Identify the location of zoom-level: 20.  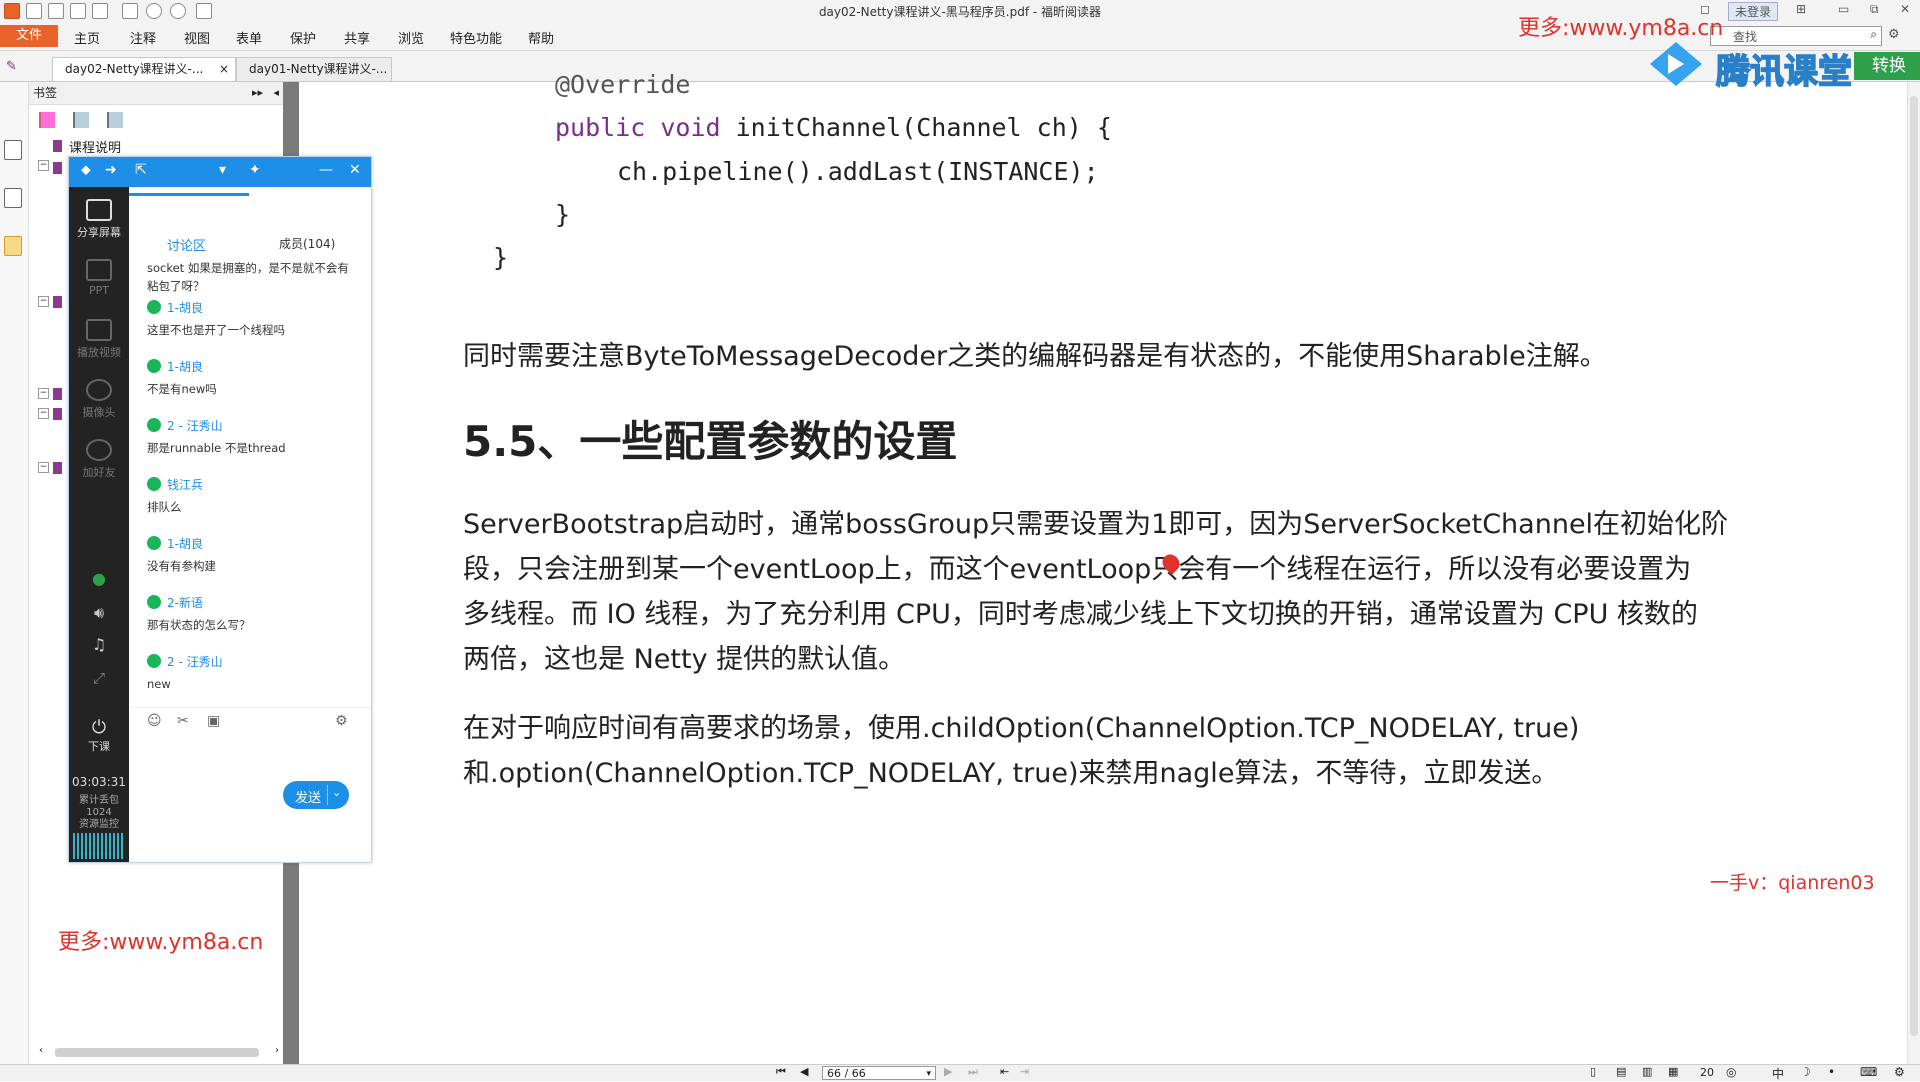
(1707, 1072).